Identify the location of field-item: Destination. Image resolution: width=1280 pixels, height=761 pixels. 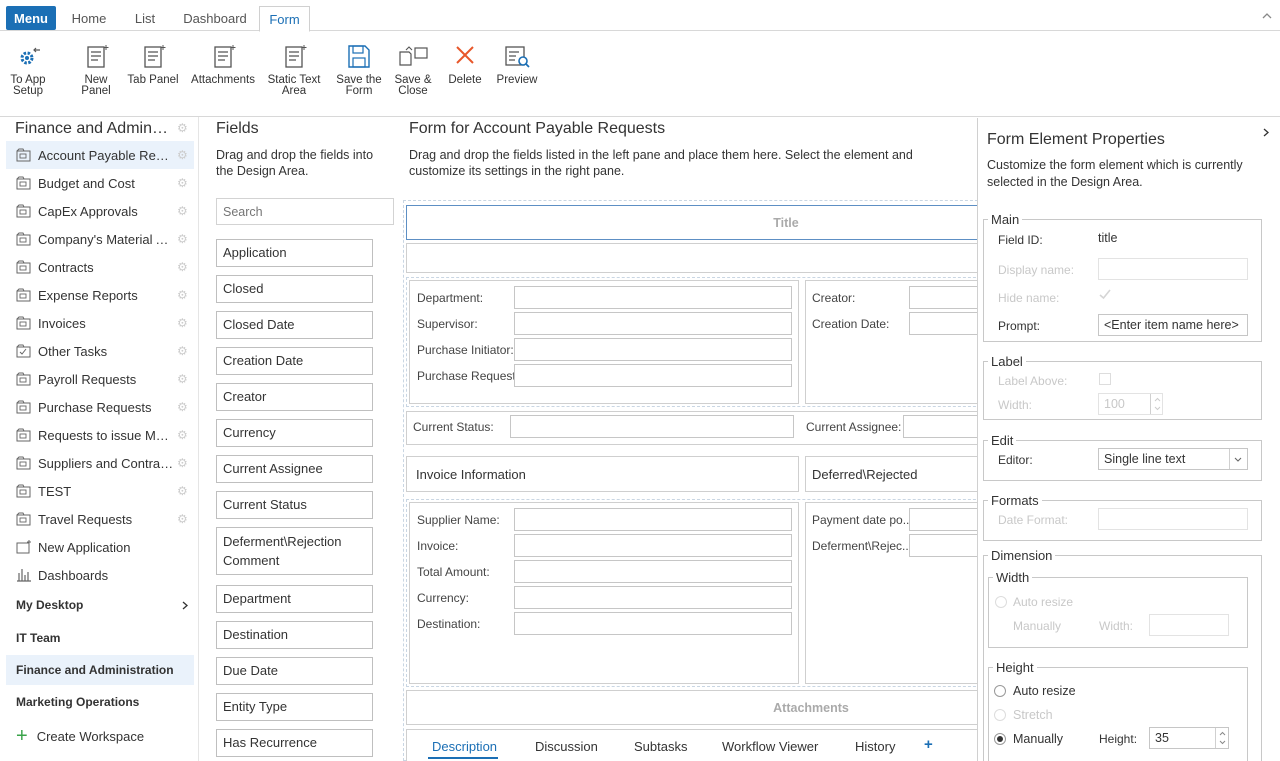
(294, 635).